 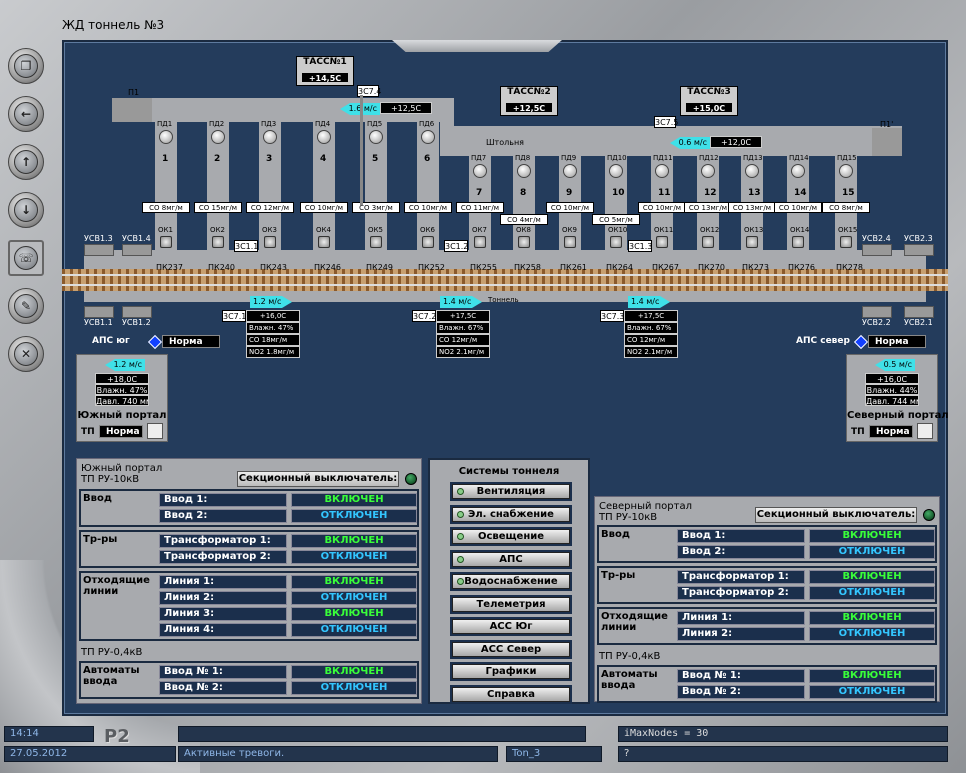 What do you see at coordinates (783, 754) in the screenshot?
I see `help-field: ?` at bounding box center [783, 754].